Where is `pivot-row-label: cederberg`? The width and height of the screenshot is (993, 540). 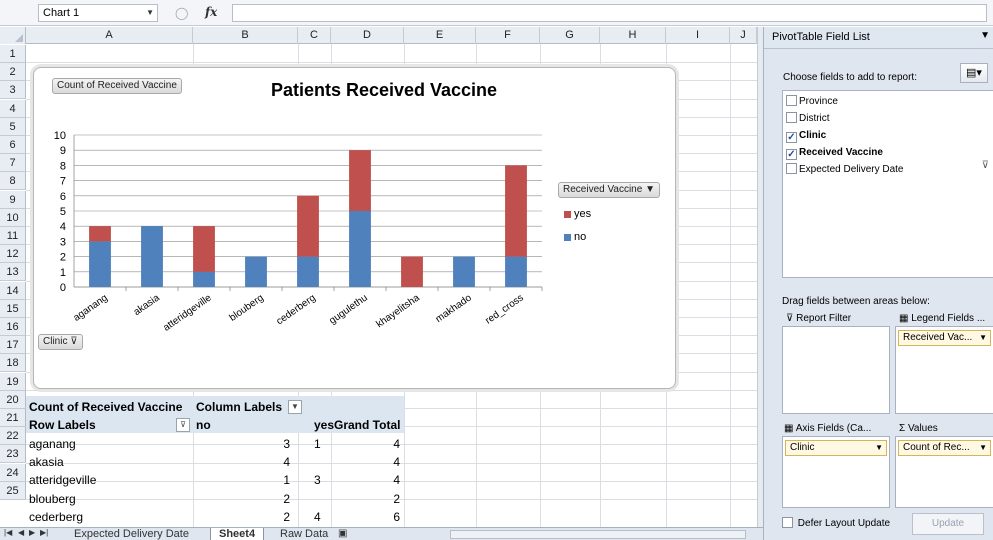
pivot-row-label: cederberg is located at coordinates (56, 517).